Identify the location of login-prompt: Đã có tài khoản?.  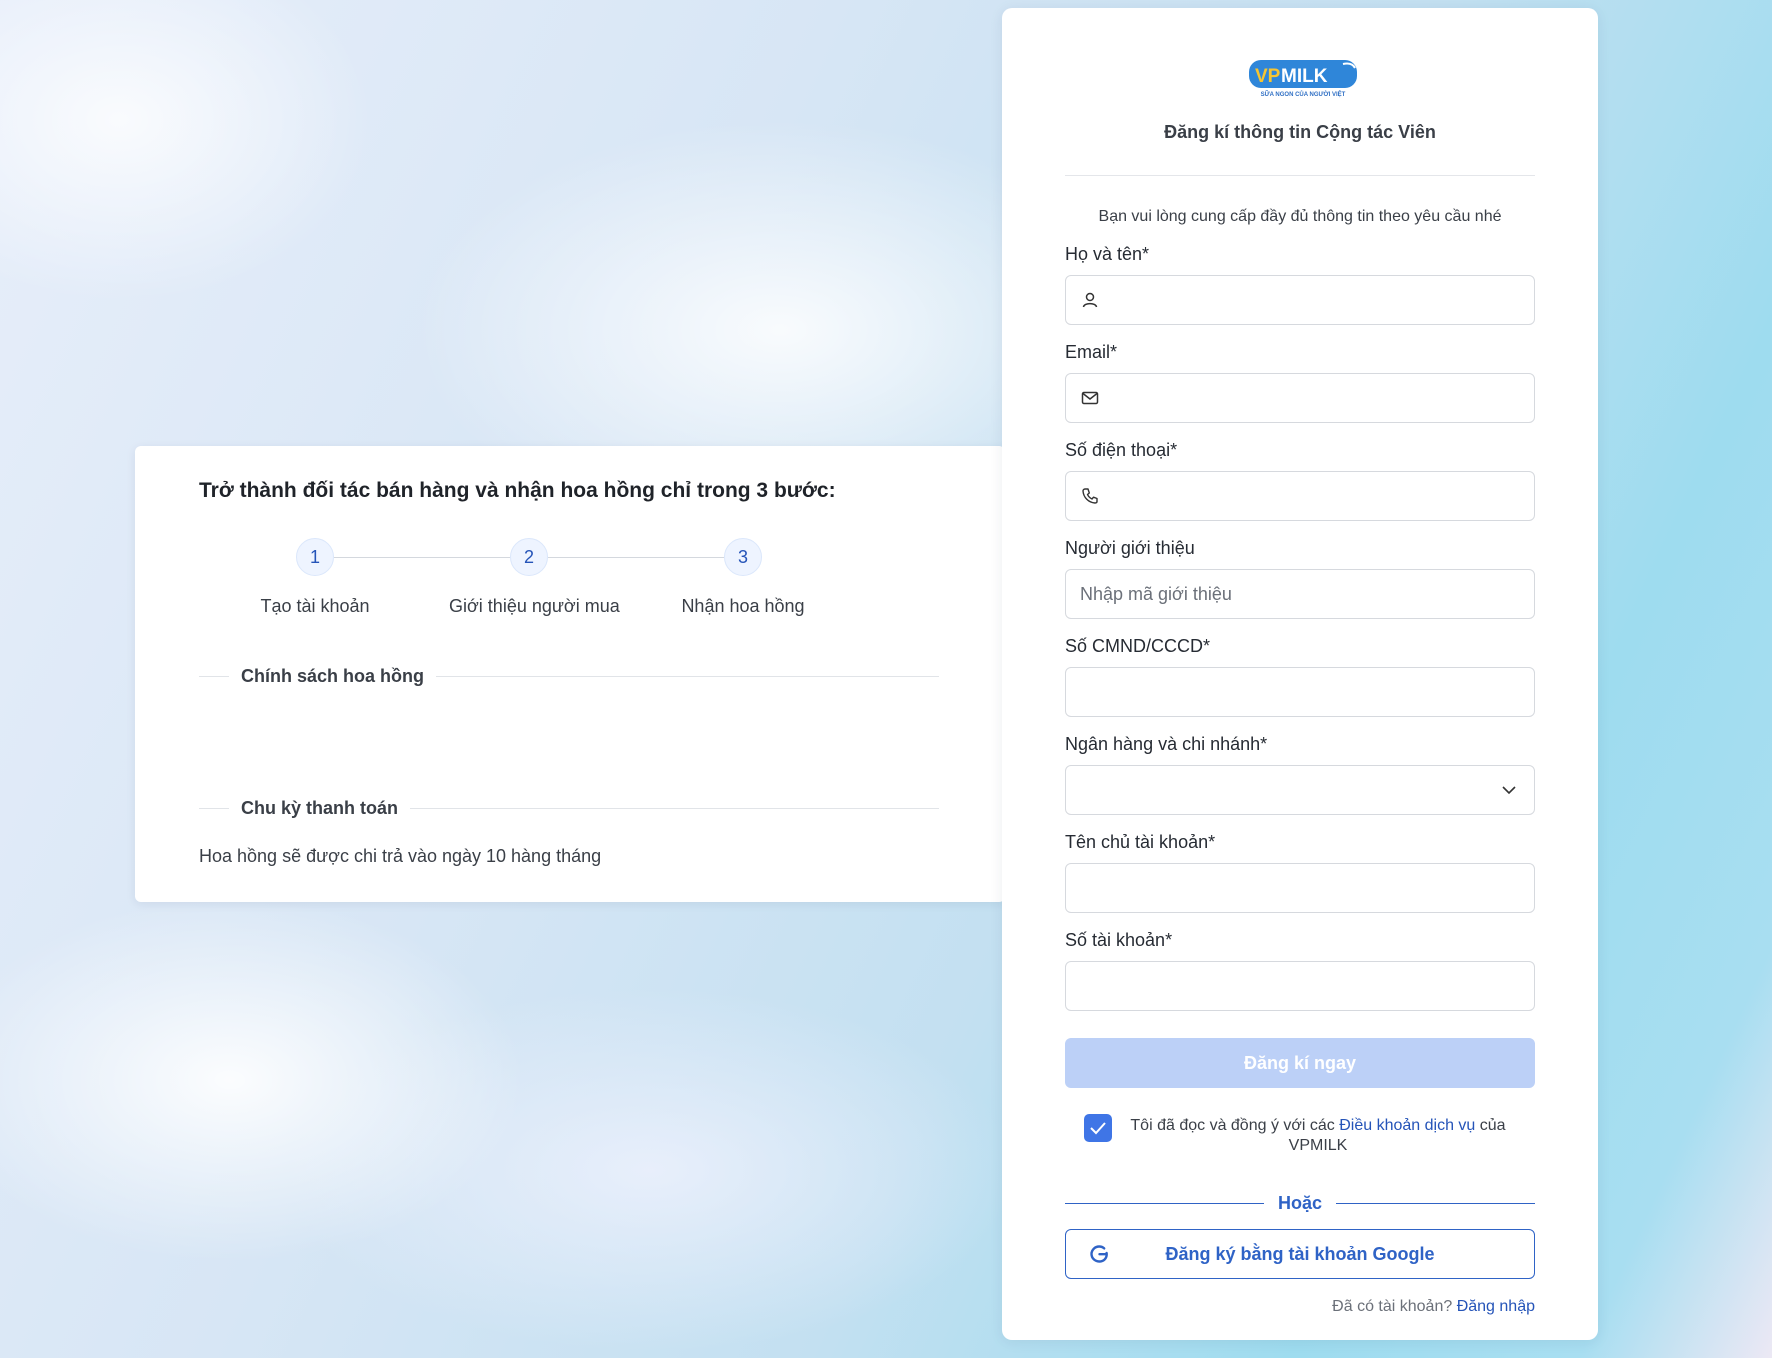
(1394, 1306).